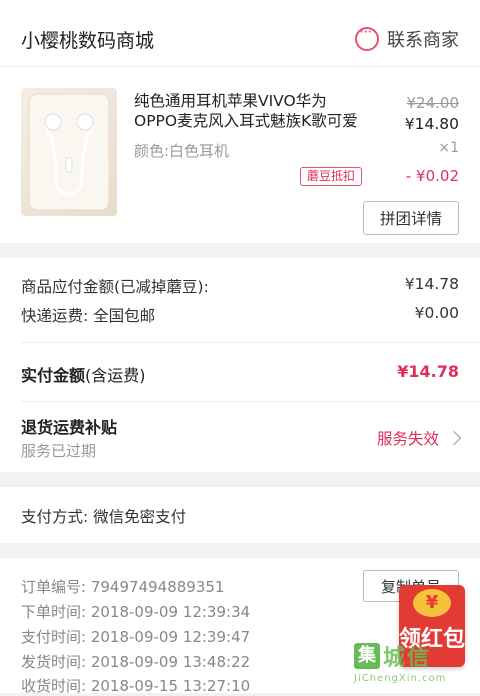 Image resolution: width=480 pixels, height=696 pixels. What do you see at coordinates (428, 371) in the screenshot?
I see `total-value: ¥14.78` at bounding box center [428, 371].